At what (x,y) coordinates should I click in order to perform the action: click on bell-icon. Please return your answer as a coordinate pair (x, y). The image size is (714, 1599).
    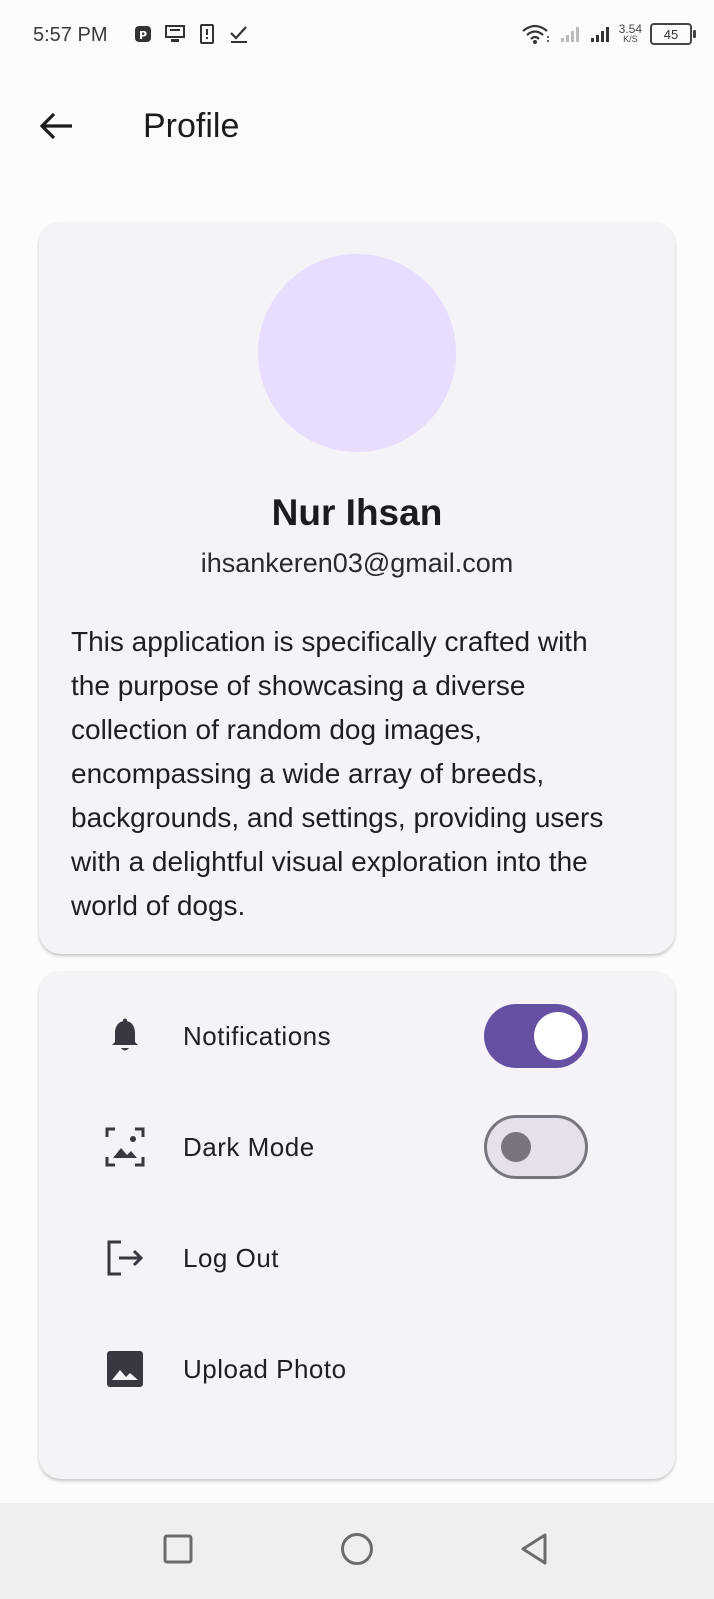
    Looking at the image, I should click on (125, 1036).